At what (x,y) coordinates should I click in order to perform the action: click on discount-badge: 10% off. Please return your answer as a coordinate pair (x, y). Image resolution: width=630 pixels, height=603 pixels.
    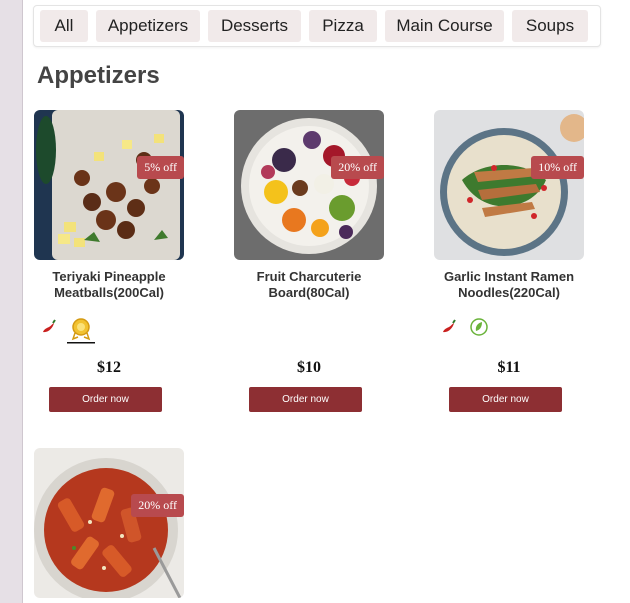
    Looking at the image, I should click on (557, 167).